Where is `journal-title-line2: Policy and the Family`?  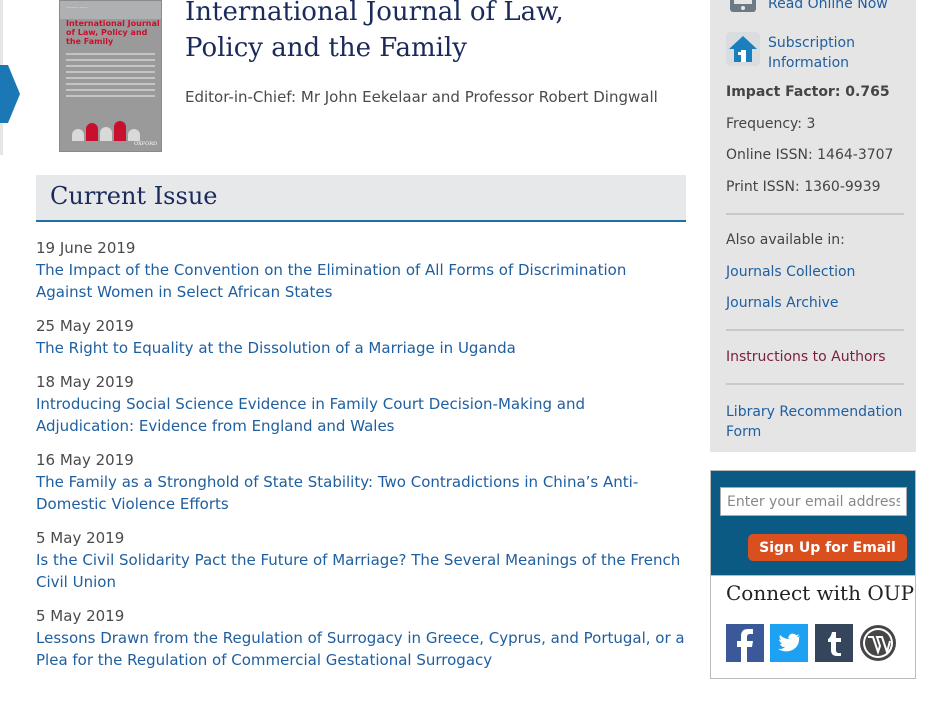 journal-title-line2: Policy and the Family is located at coordinates (326, 48).